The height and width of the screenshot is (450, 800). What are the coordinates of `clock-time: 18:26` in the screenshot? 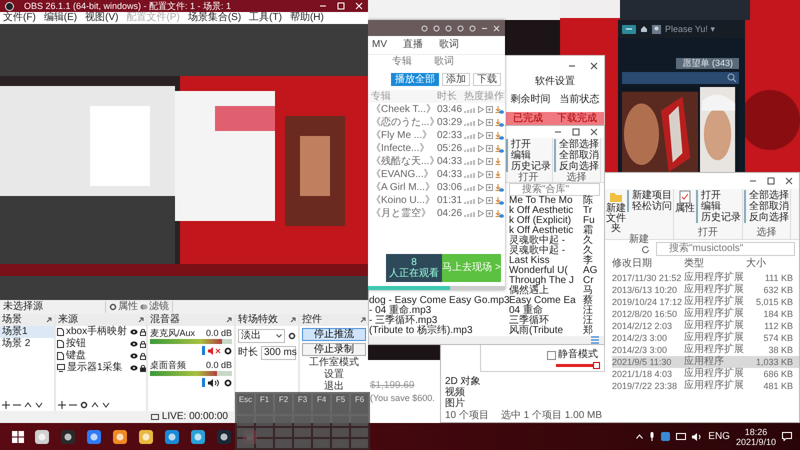 It's located at (756, 431).